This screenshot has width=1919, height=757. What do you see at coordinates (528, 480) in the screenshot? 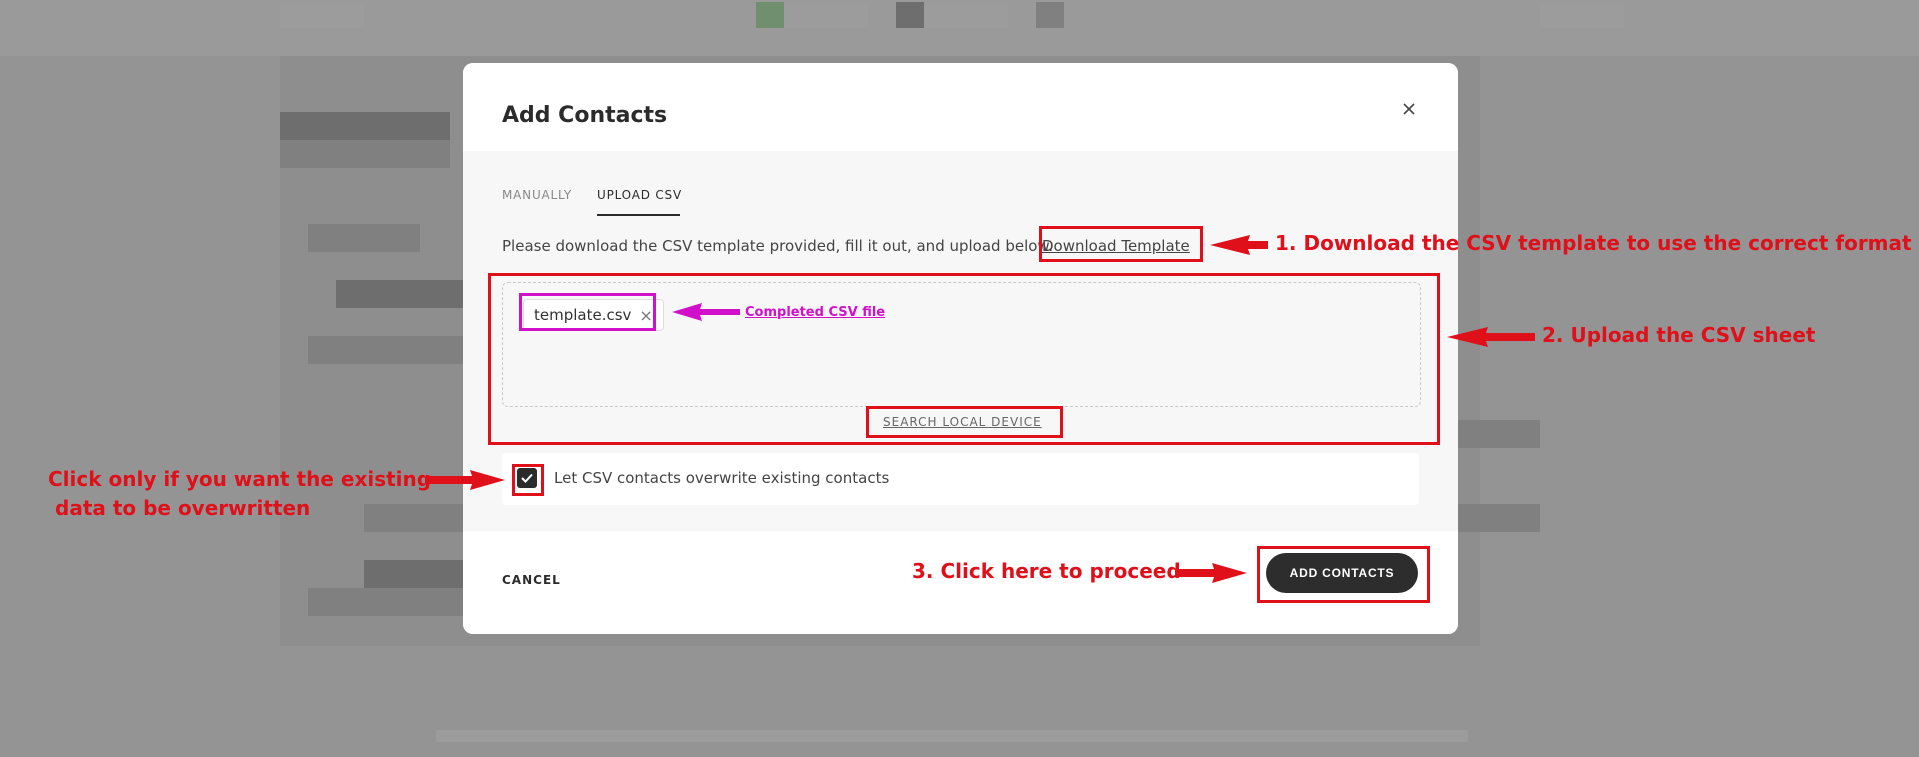
I see `annotation-box-checkbox` at bounding box center [528, 480].